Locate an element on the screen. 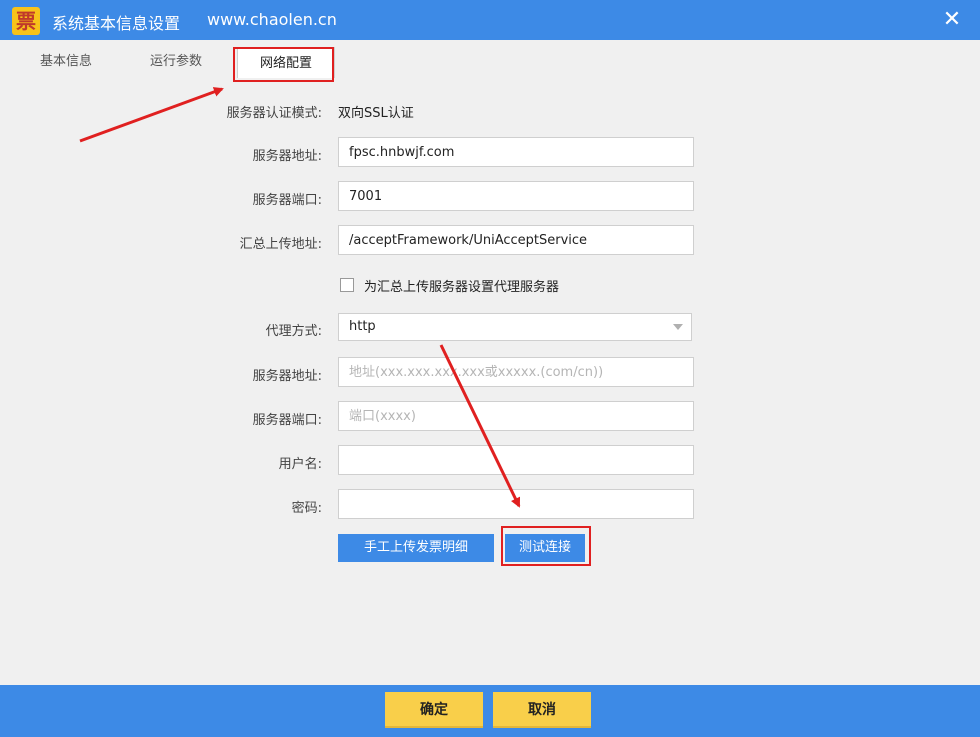 The height and width of the screenshot is (737, 980). footer-bar: 确定 取消 is located at coordinates (490, 711).